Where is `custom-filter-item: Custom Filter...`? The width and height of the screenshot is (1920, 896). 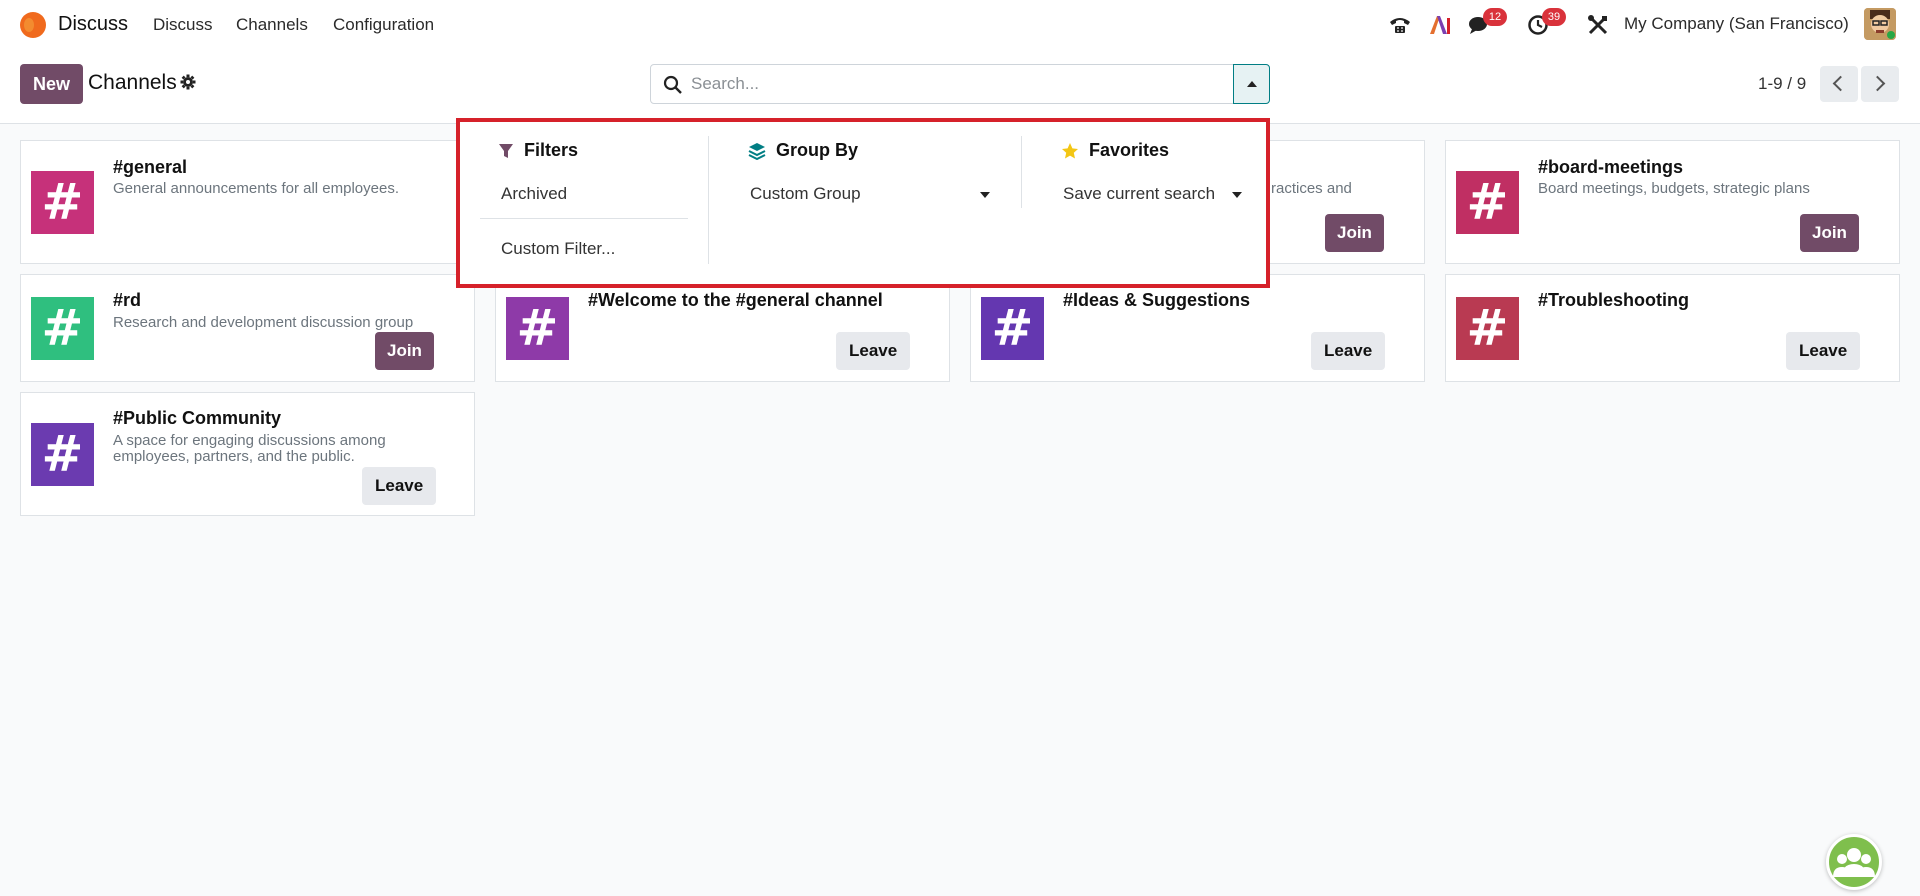
custom-filter-item: Custom Filter... is located at coordinates (558, 249).